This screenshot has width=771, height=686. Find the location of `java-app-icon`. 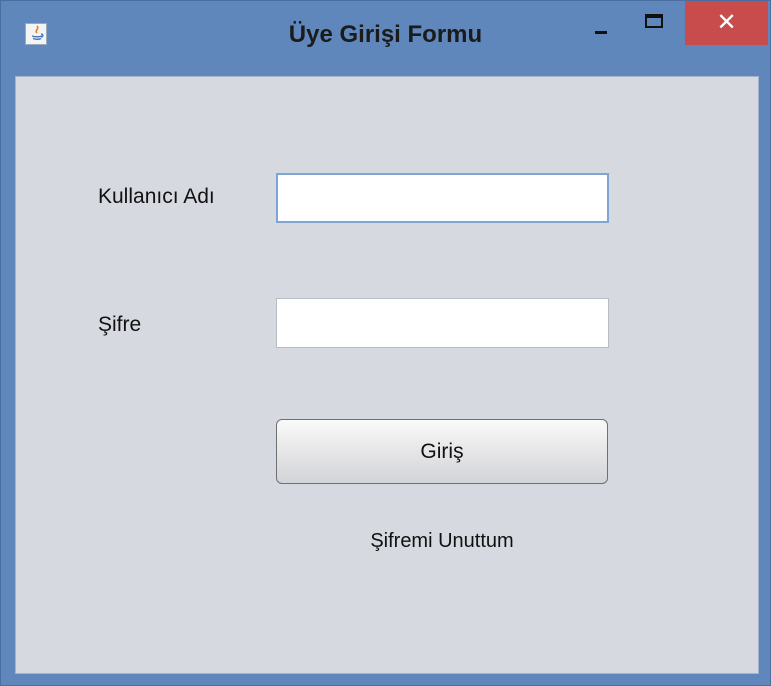

java-app-icon is located at coordinates (36, 34).